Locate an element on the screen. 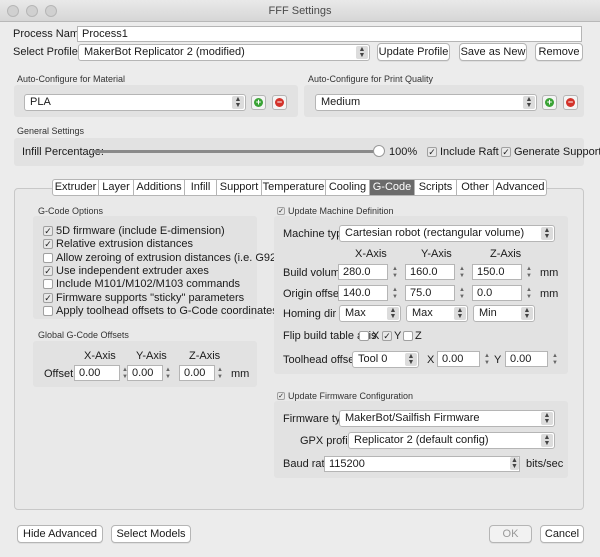 The height and width of the screenshot is (557, 600). material-select: PLA ▲ ▼ is located at coordinates (135, 102).